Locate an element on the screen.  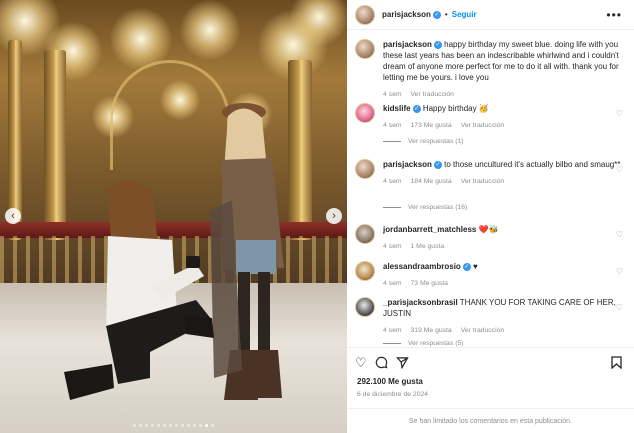
view-replies-button: Ver respuestas (16) is located at coordinates (425, 207).